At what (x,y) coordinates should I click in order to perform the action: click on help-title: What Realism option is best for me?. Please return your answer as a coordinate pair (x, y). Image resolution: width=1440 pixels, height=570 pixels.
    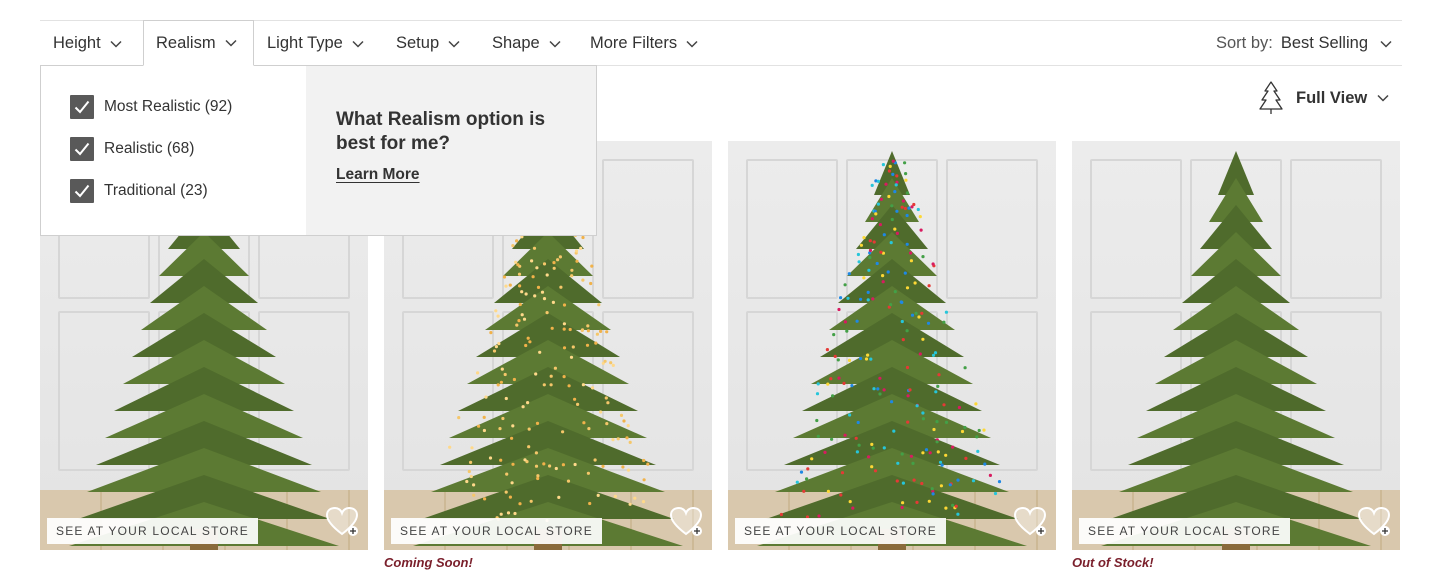
    Looking at the image, I should click on (441, 131).